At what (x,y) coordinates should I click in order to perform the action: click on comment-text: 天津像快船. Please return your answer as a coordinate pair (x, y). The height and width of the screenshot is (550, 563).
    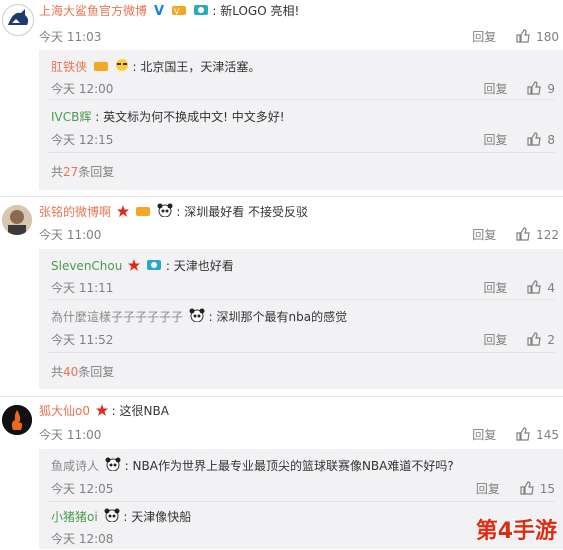
    Looking at the image, I should click on (161, 517).